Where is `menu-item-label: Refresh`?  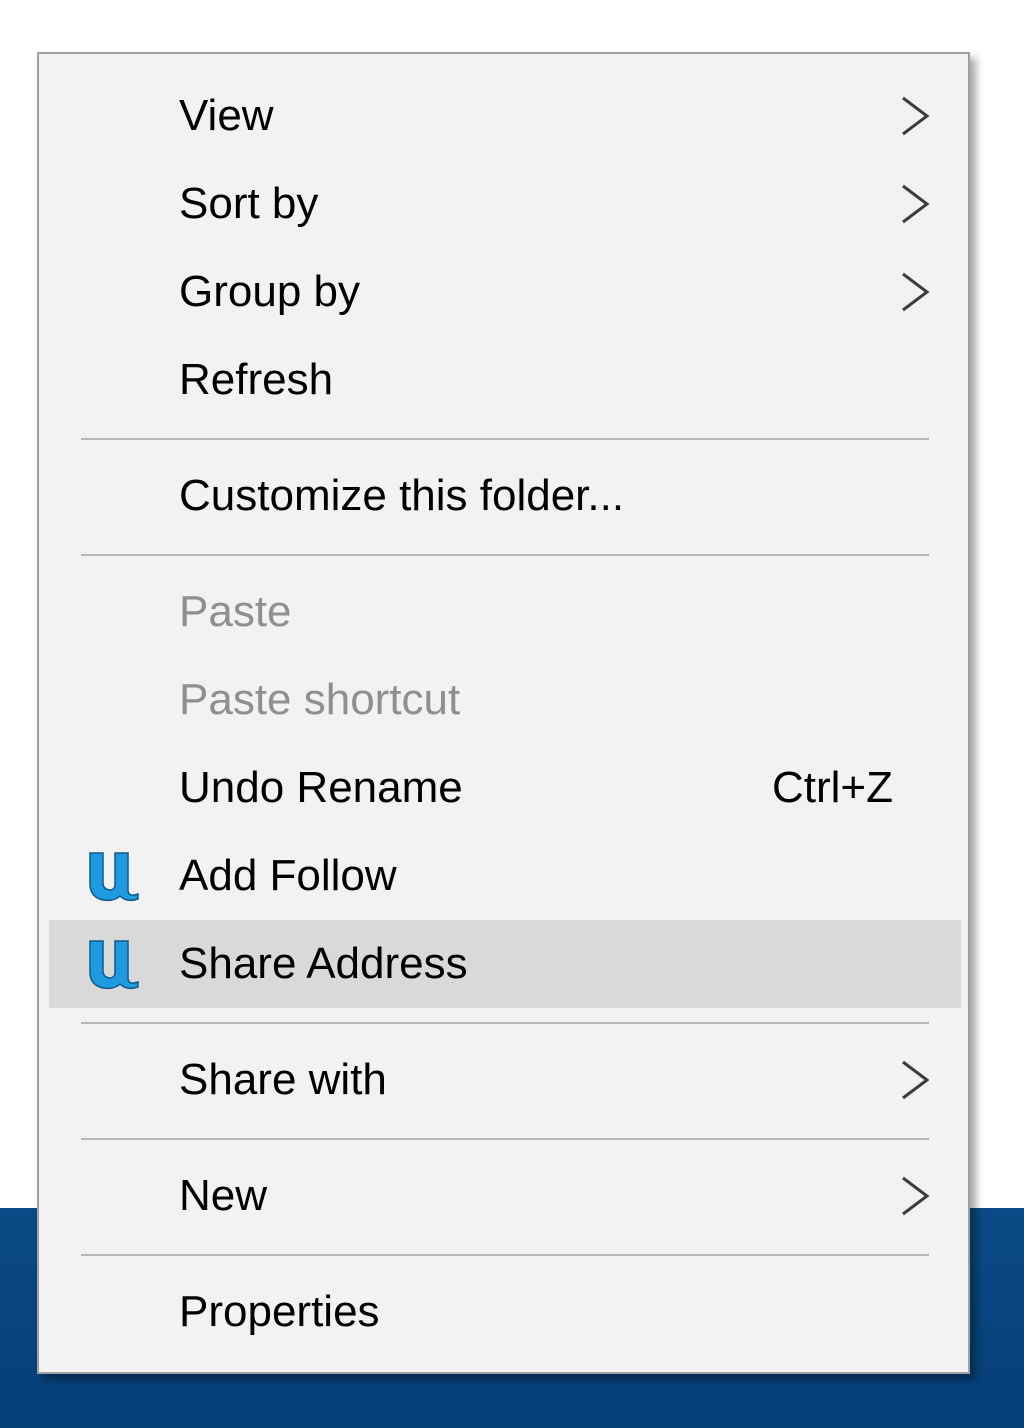
menu-item-label: Refresh is located at coordinates (256, 379).